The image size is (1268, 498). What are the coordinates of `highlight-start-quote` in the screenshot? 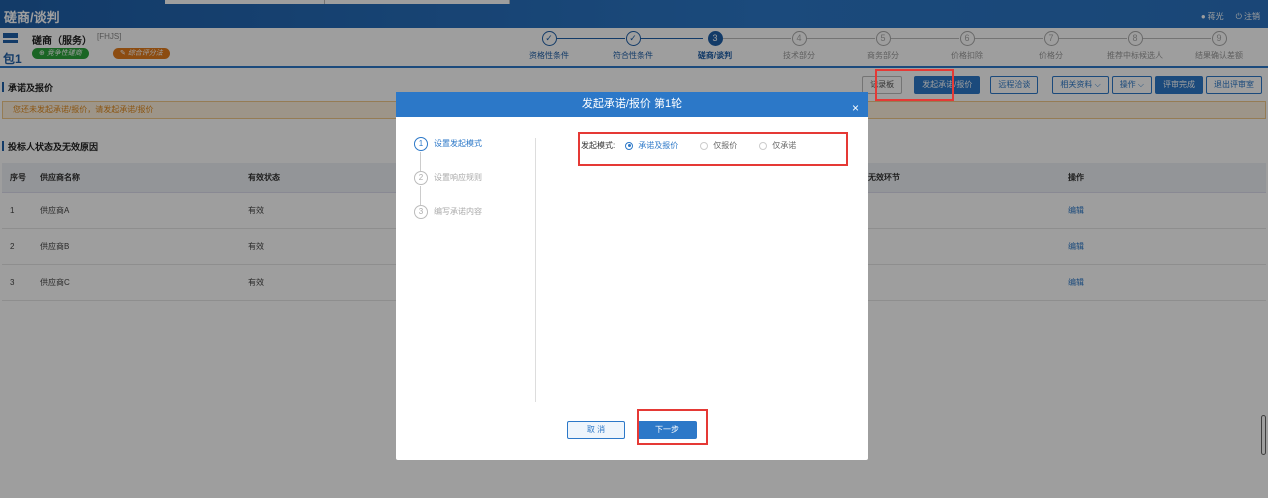 It's located at (914, 85).